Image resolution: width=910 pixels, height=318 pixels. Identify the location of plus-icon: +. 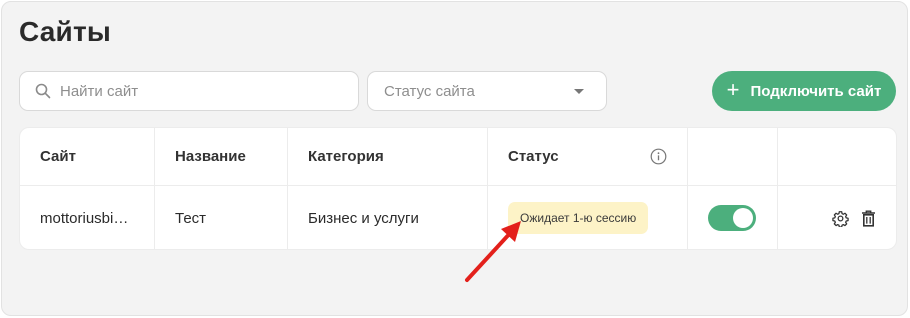
(733, 89).